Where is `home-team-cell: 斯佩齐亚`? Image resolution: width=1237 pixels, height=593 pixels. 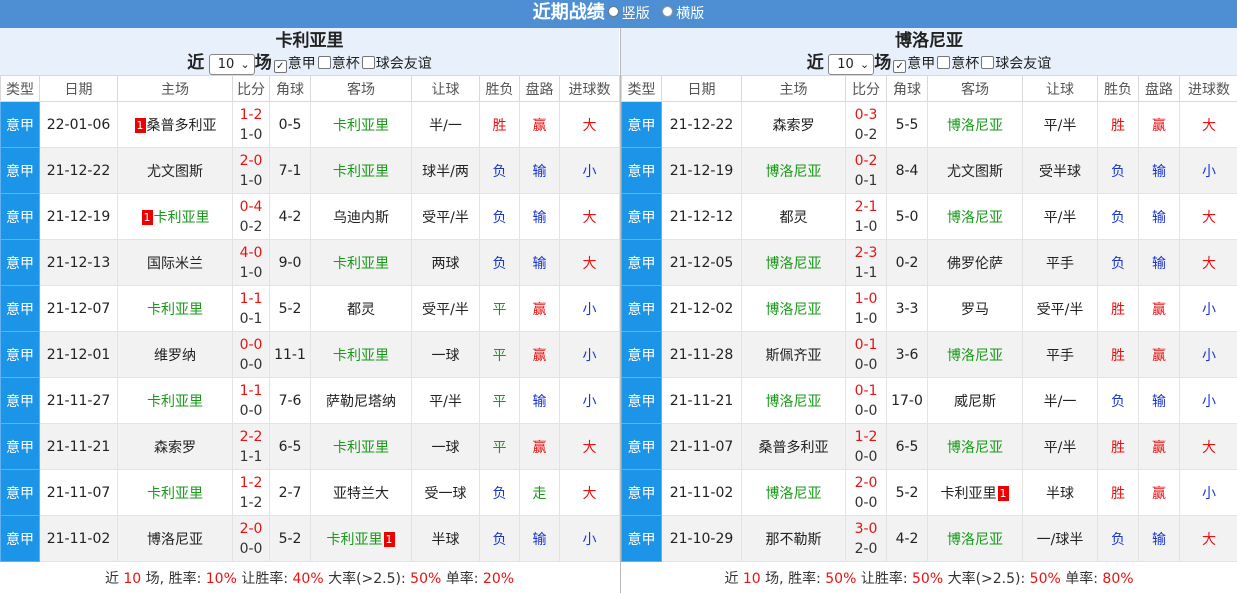 home-team-cell: 斯佩齐亚 is located at coordinates (793, 354).